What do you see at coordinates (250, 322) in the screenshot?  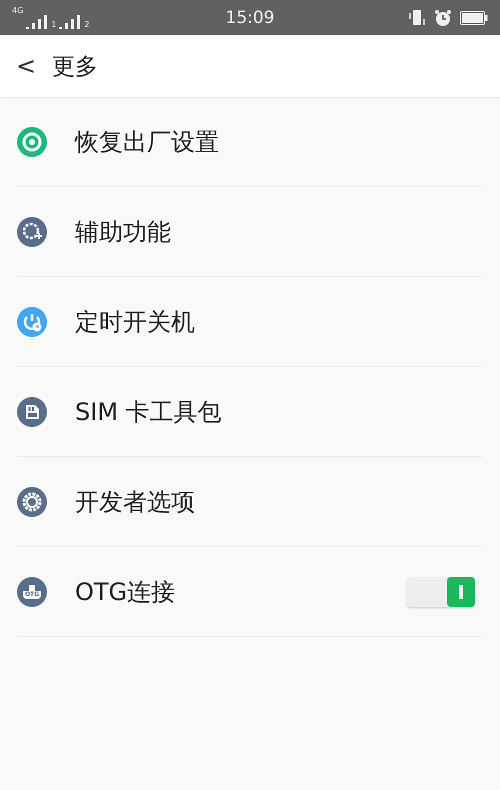 I see `settings-row: 定时开关机` at bounding box center [250, 322].